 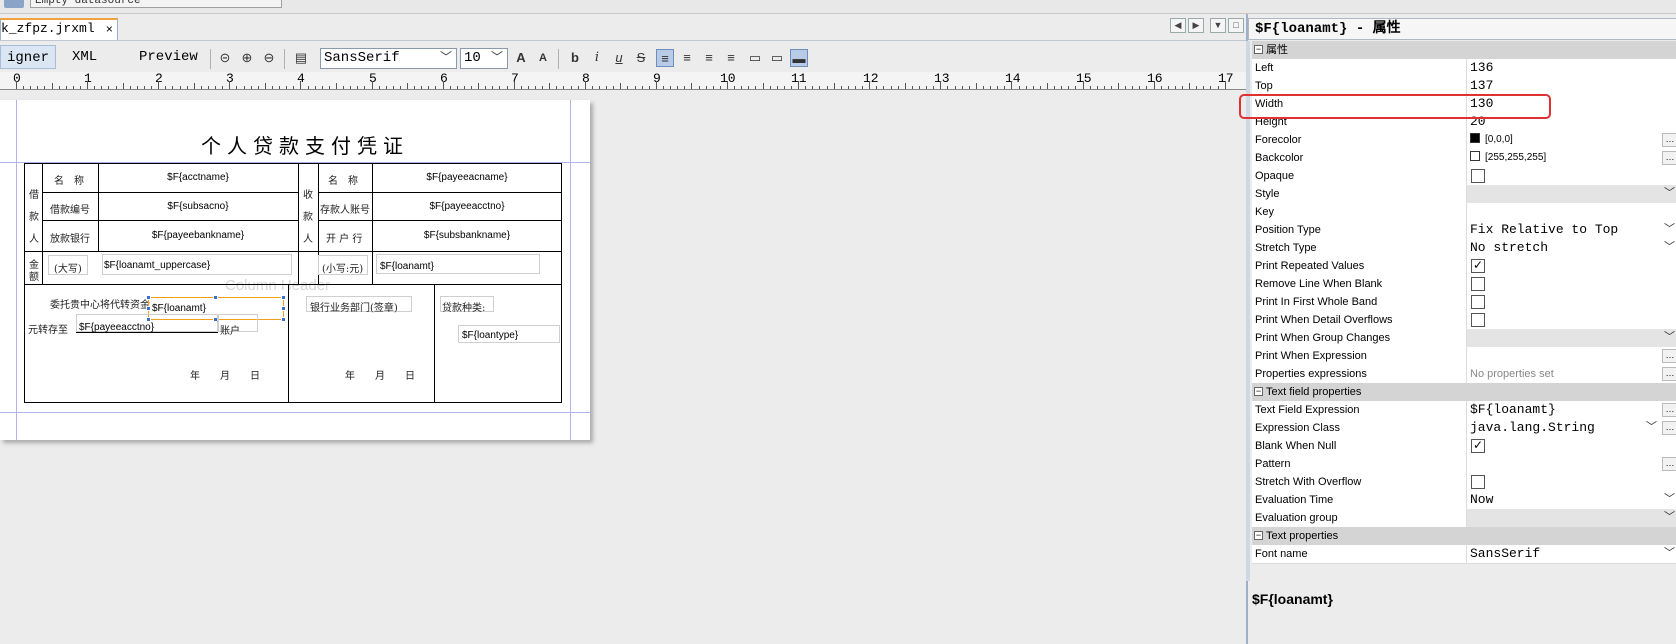 I want to click on field-payeeacctno: $F{payeeacctno}, so click(x=467, y=206).